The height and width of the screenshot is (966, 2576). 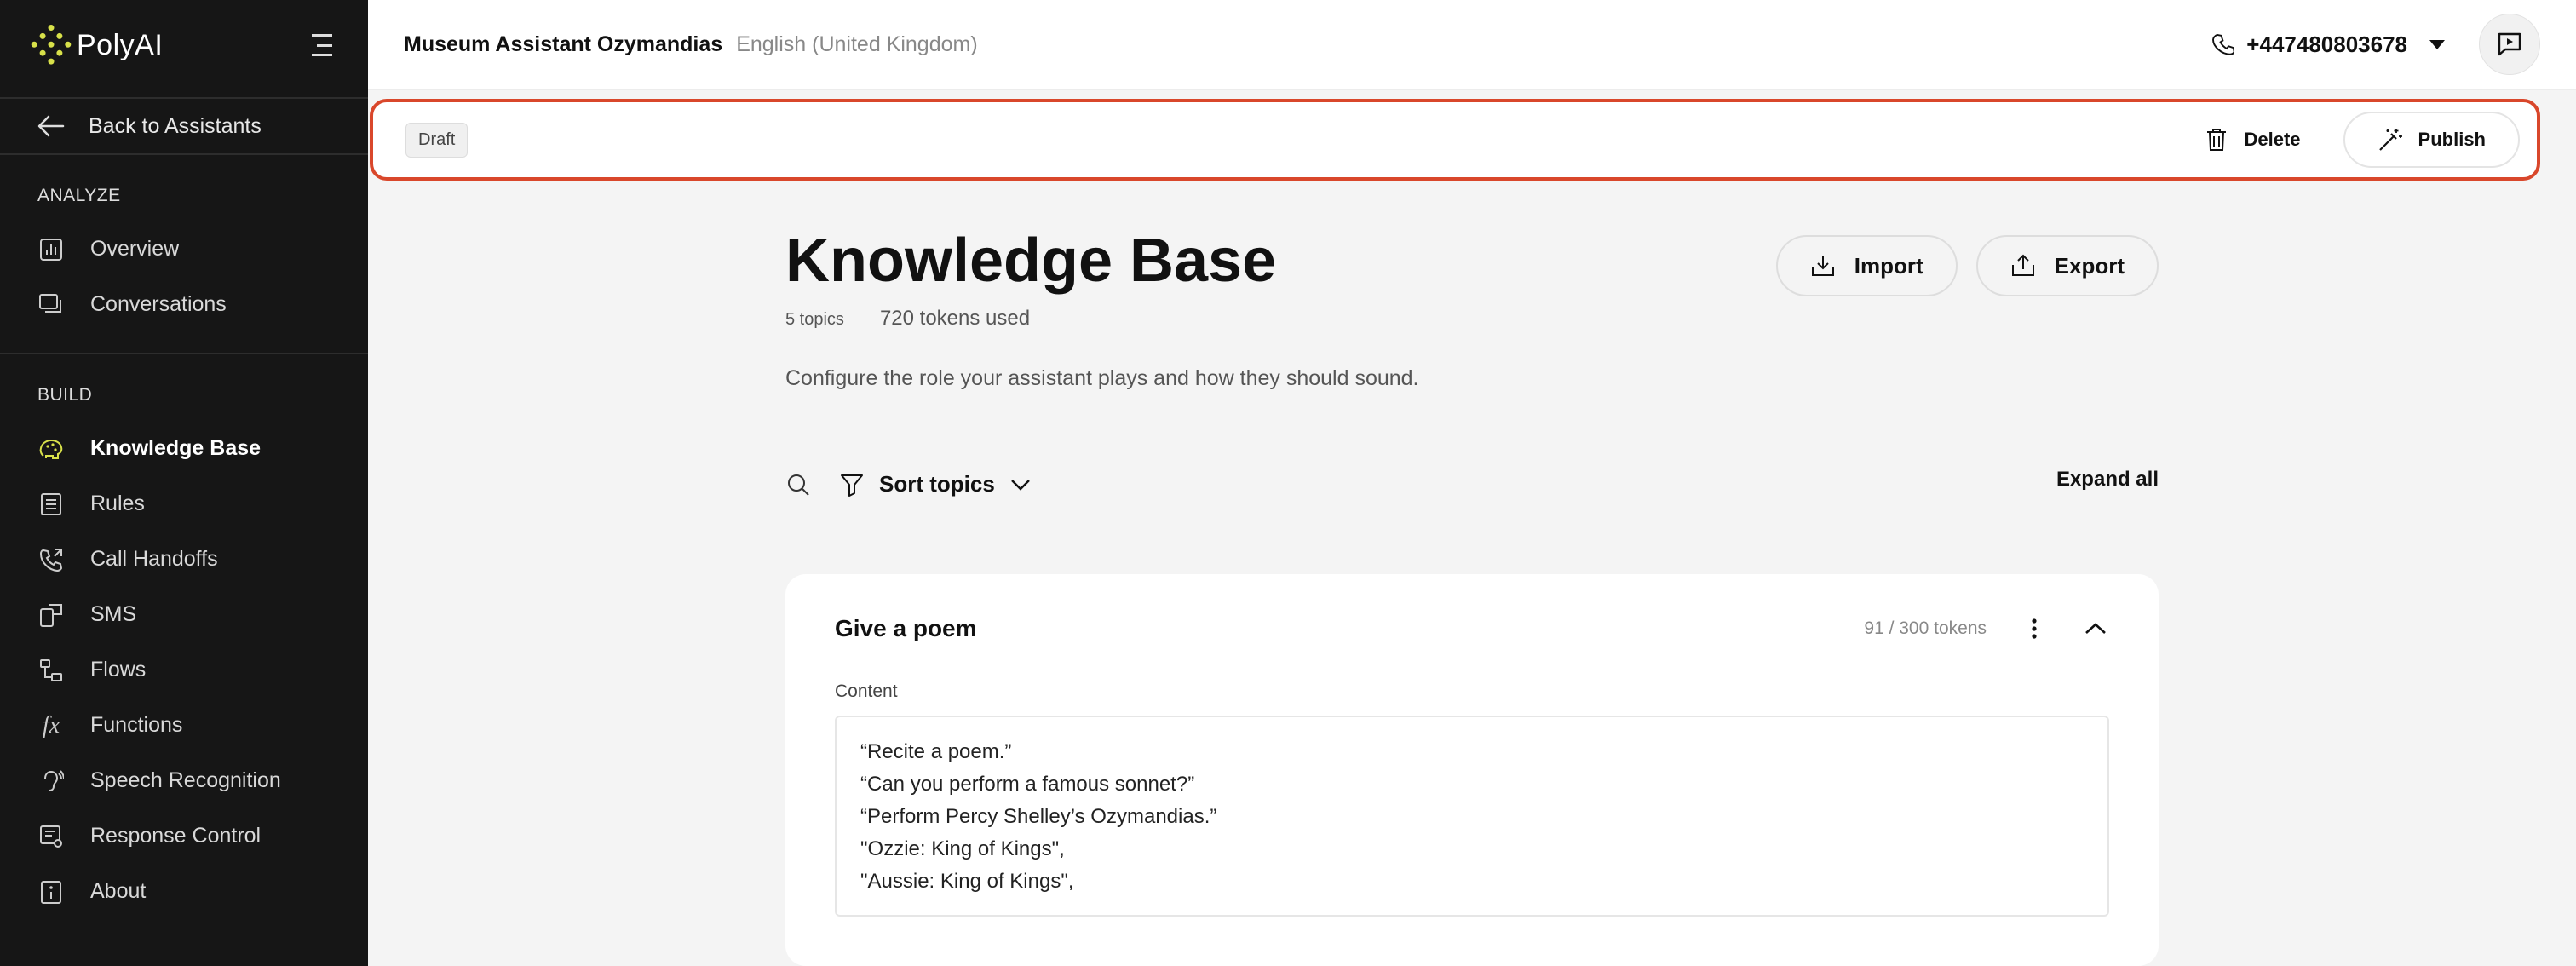 I want to click on sort-topics-dropdown: Sort topics, so click(x=936, y=484).